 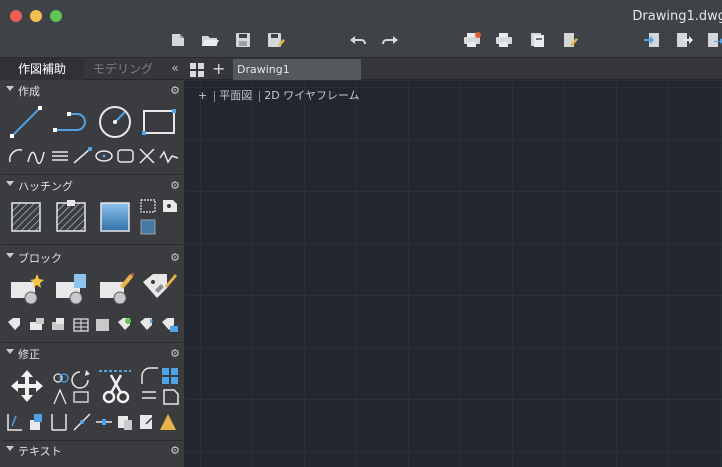 What do you see at coordinates (115, 122) in the screenshot?
I see `circle-tool-icon` at bounding box center [115, 122].